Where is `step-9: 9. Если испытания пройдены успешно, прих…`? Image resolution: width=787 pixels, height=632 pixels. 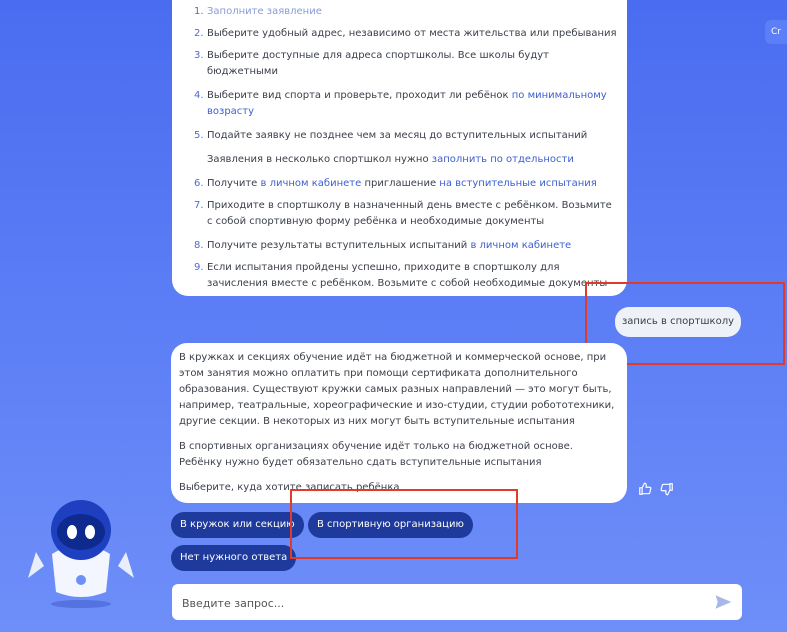
step-9: 9. Если испытания пройдены успешно, прих… is located at coordinates (401, 275).